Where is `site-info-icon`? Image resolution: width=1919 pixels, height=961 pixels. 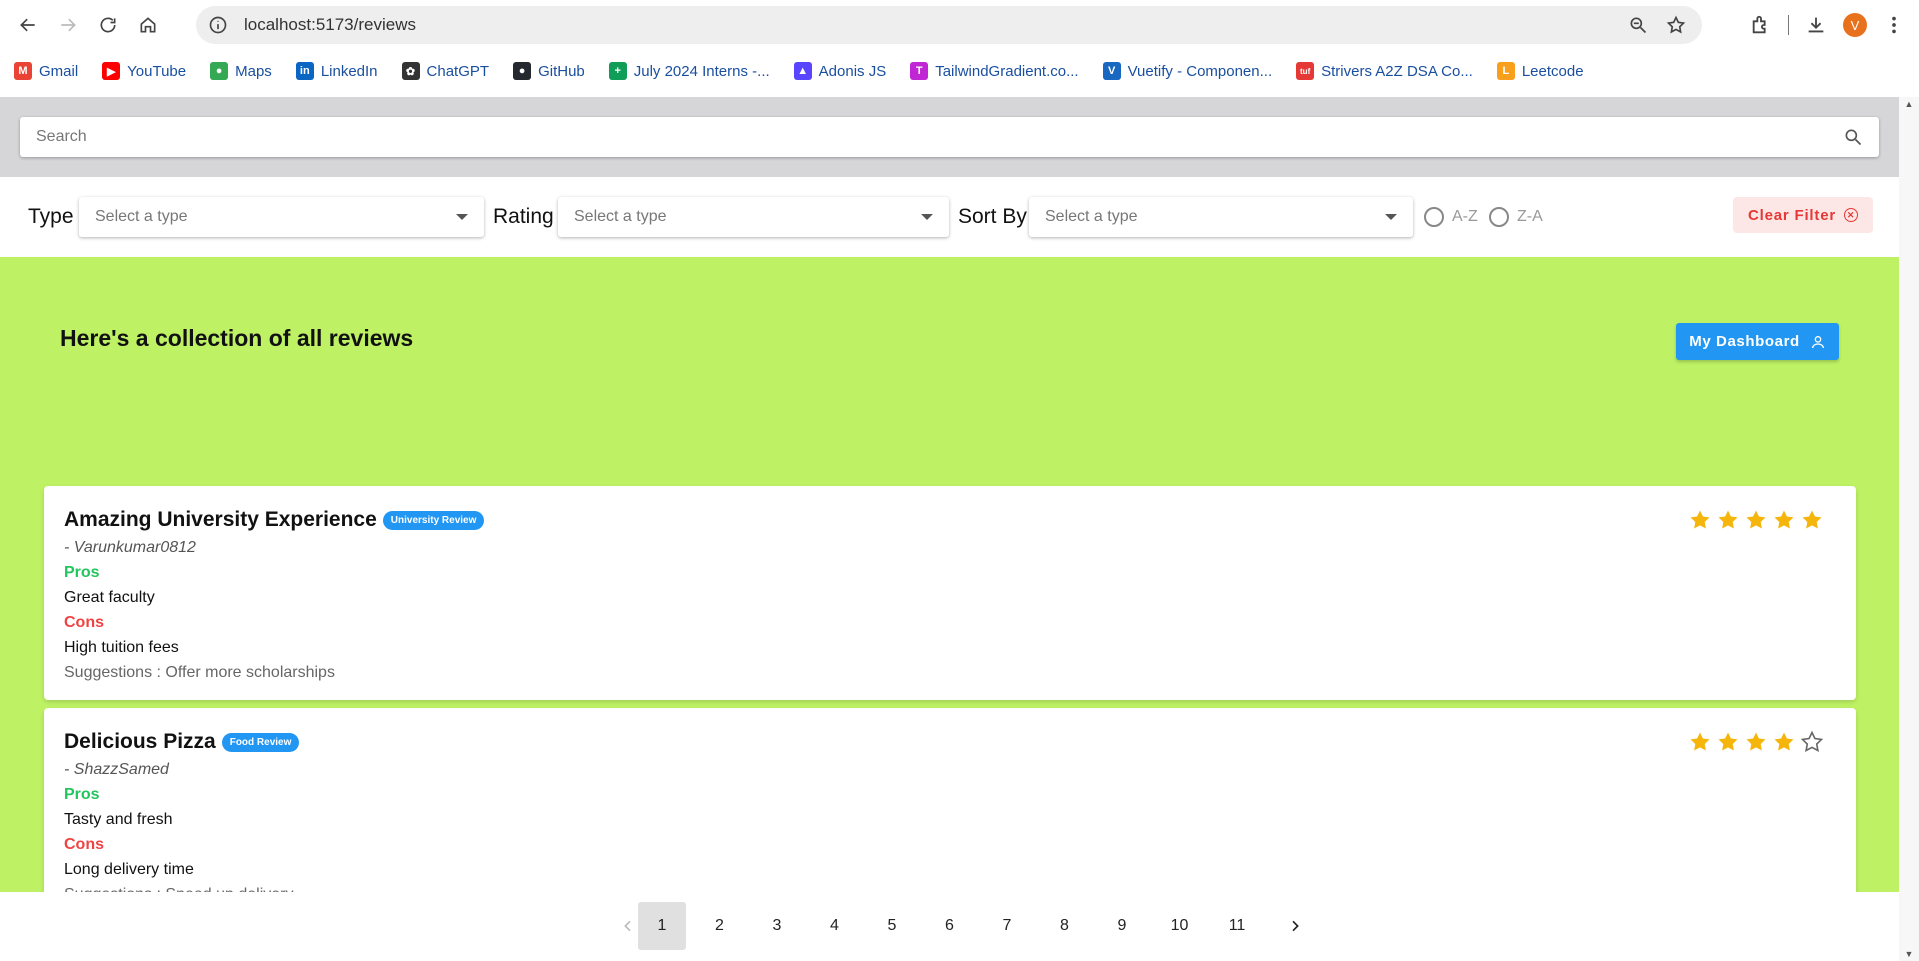 site-info-icon is located at coordinates (218, 25).